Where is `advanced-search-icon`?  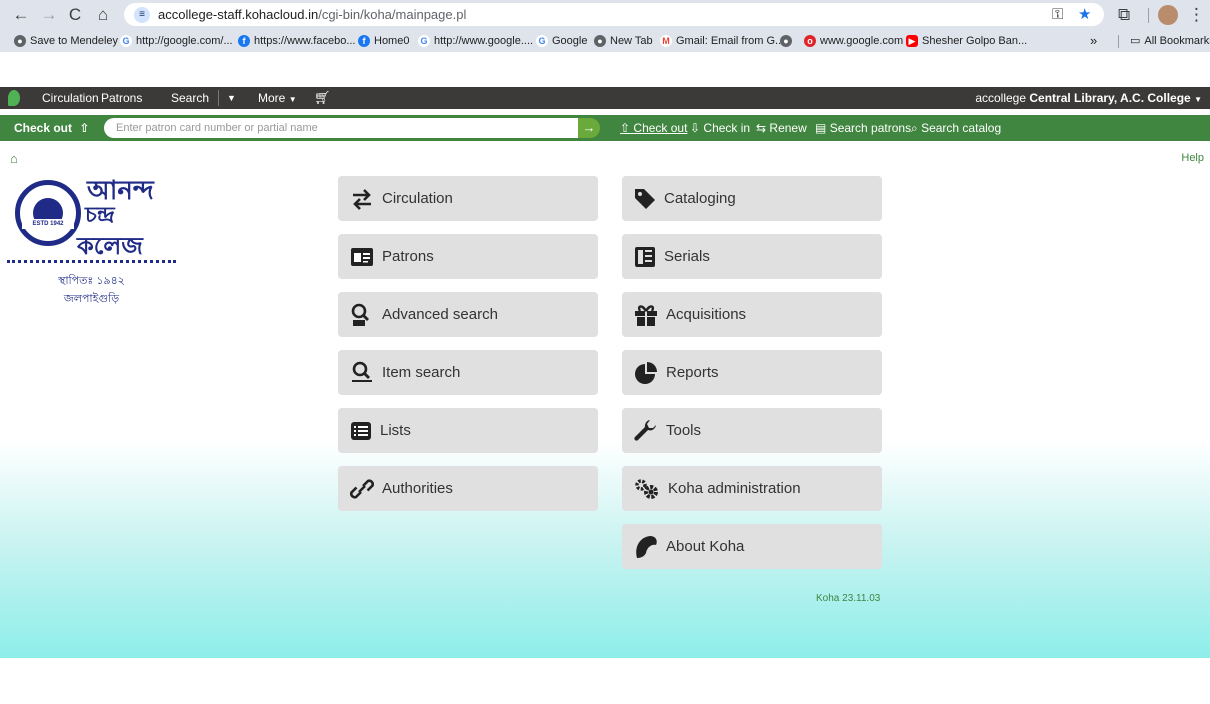 advanced-search-icon is located at coordinates (360, 314).